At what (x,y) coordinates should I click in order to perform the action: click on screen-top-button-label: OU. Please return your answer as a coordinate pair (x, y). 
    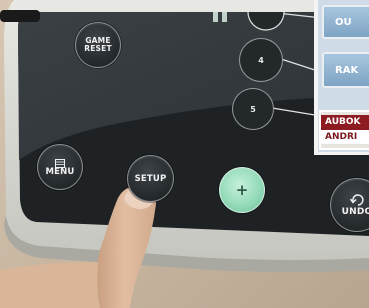
    Looking at the image, I should click on (343, 22).